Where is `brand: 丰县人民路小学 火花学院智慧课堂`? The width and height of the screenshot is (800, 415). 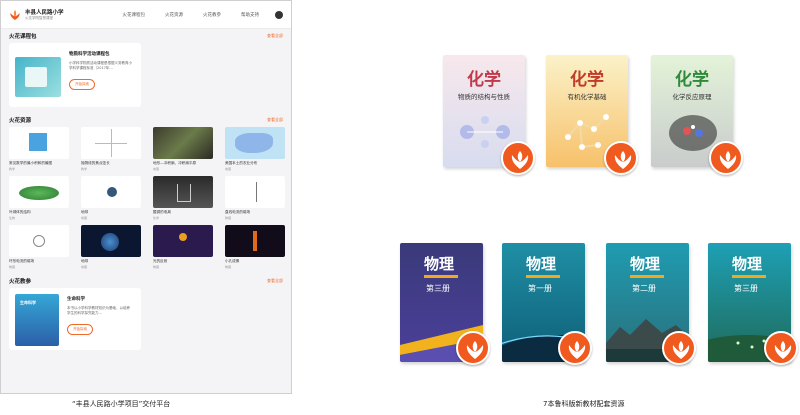
brand: 丰县人民路小学 火花学院智慧课堂 is located at coordinates (44, 14).